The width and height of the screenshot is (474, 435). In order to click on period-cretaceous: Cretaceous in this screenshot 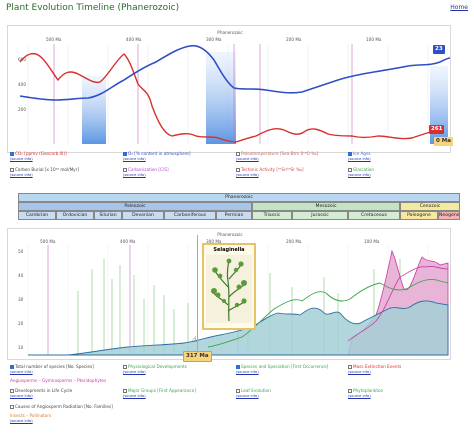, I will do `click(374, 215)`.